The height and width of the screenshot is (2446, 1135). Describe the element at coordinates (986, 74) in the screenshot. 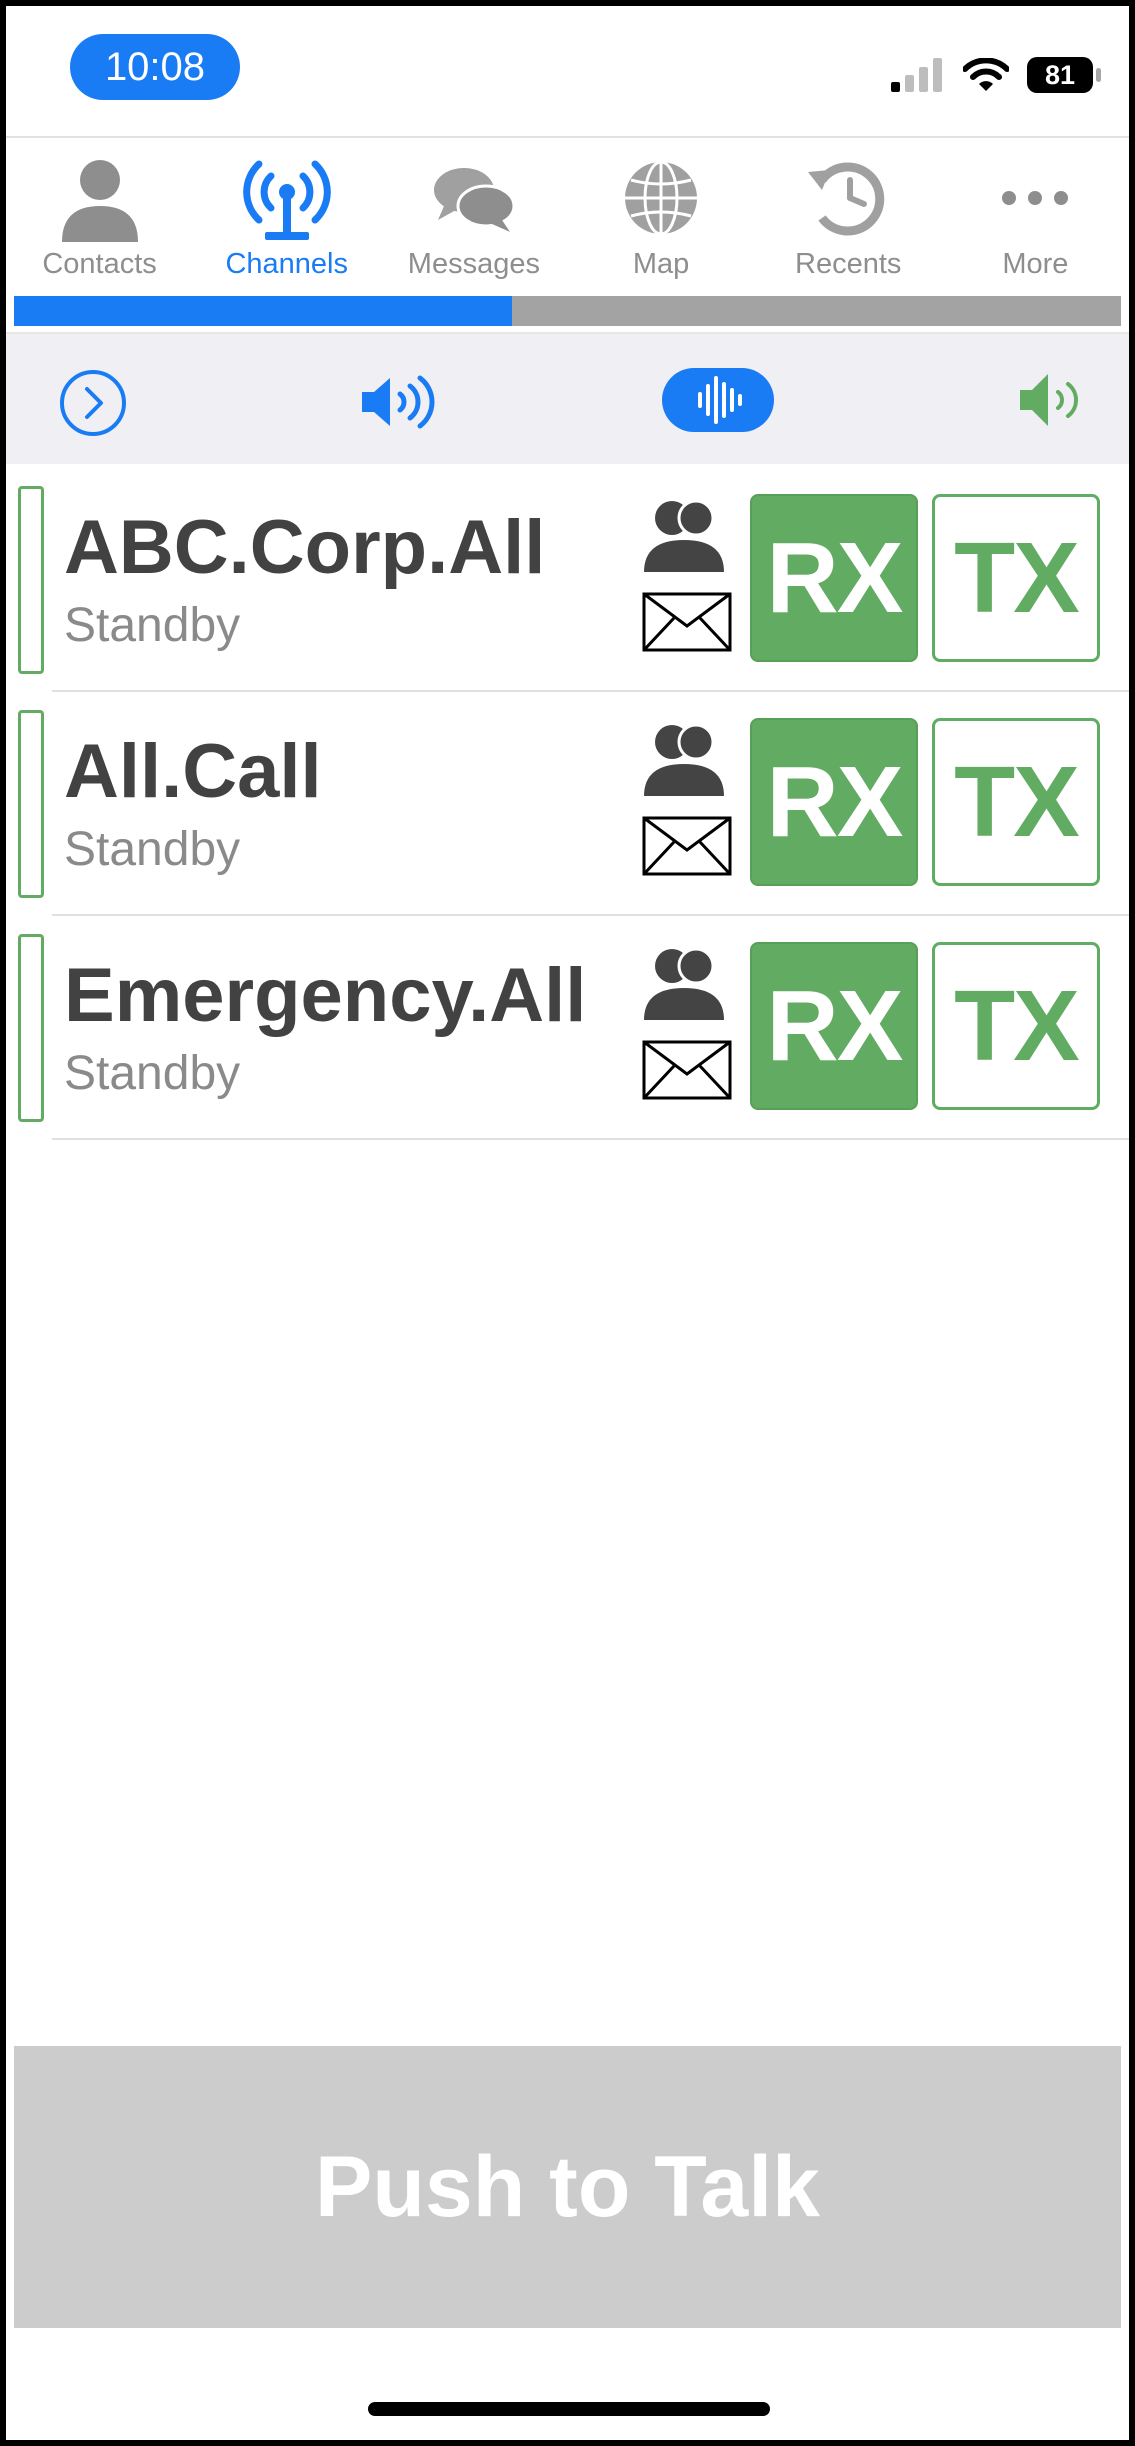

I see `wifi-icon` at that location.